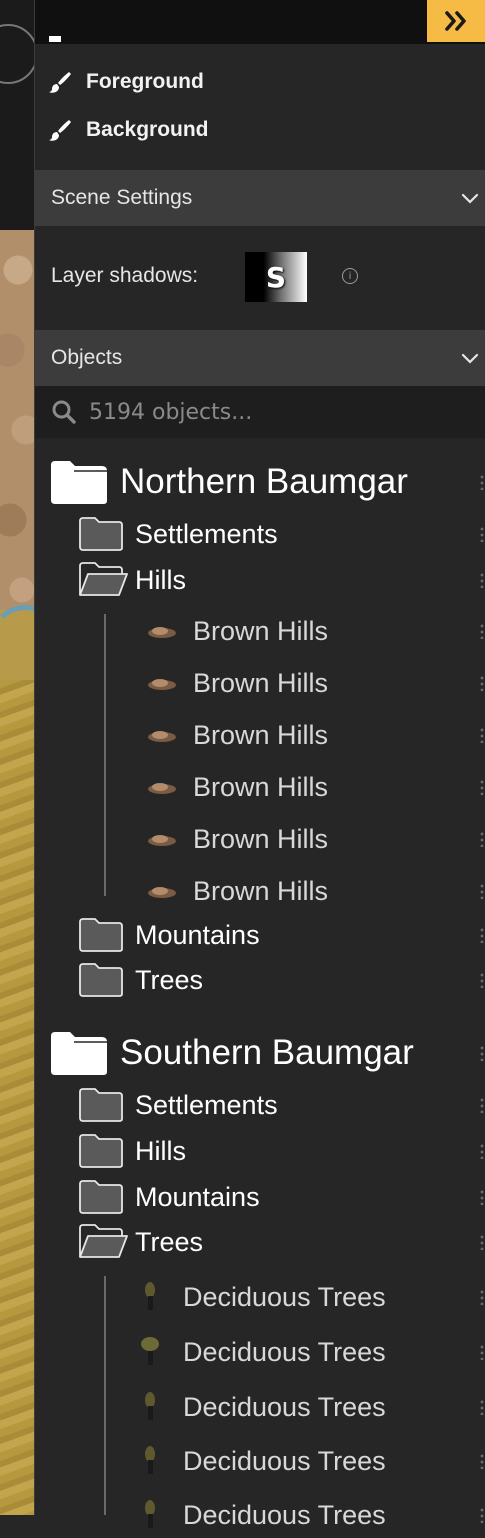  What do you see at coordinates (260, 22) in the screenshot?
I see `panel-topbar` at bounding box center [260, 22].